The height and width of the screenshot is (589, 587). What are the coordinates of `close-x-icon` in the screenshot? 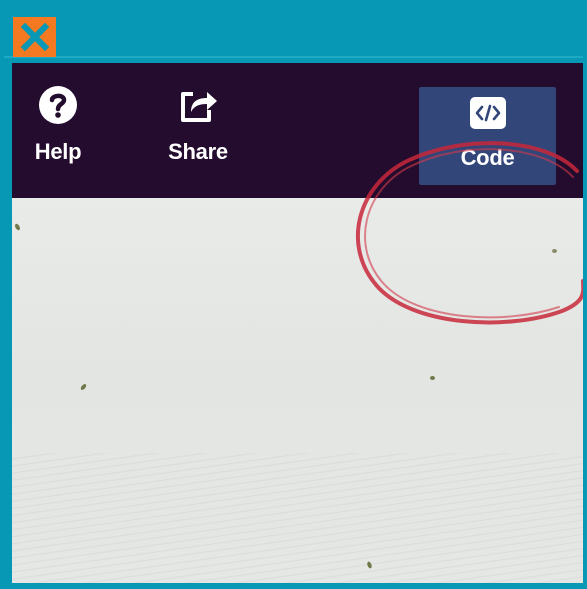 It's located at (34, 37).